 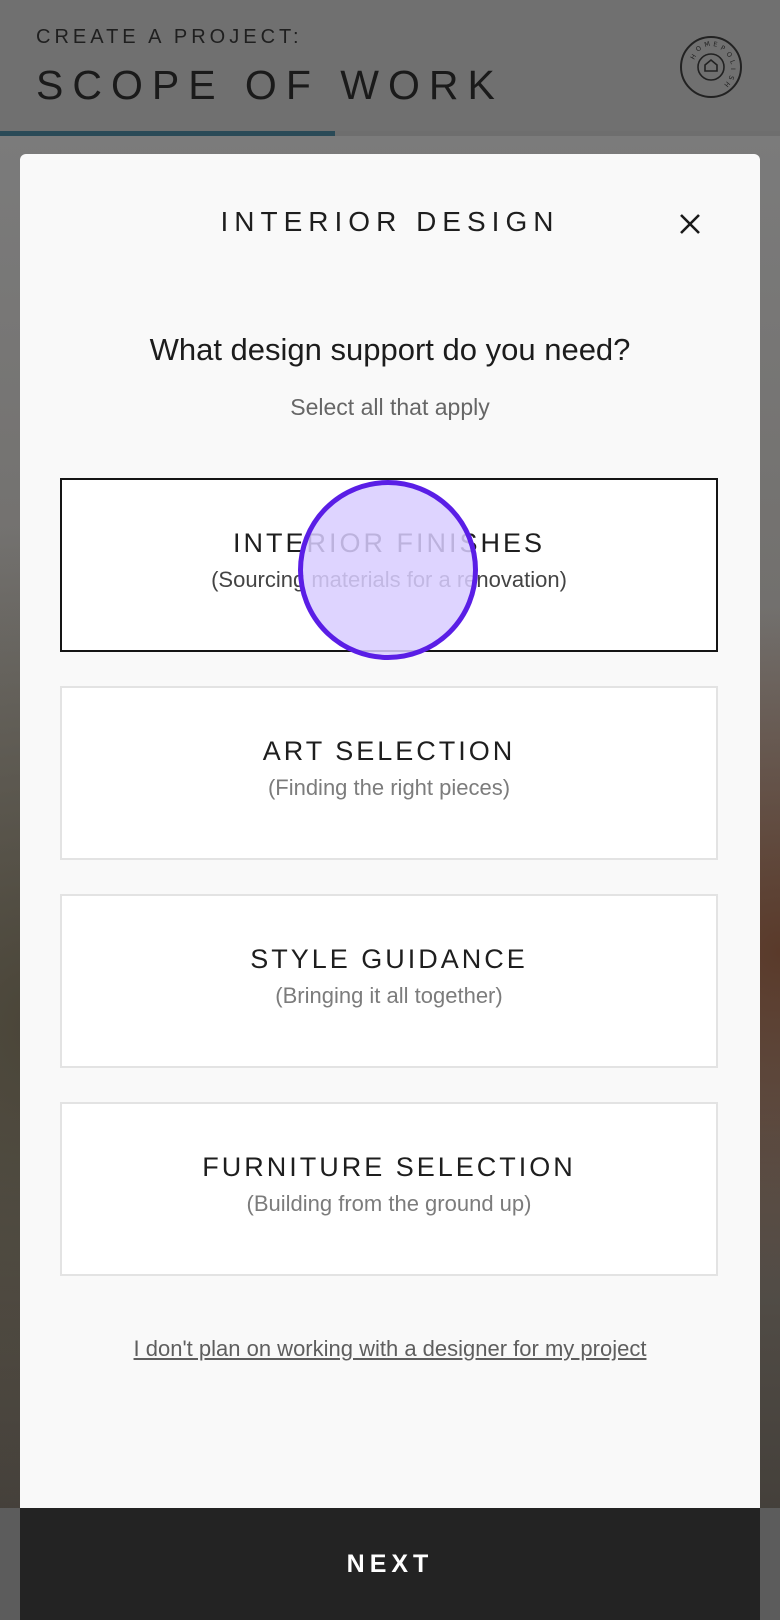 I want to click on option-label: FURNITURE SELECTION, so click(x=389, y=1167).